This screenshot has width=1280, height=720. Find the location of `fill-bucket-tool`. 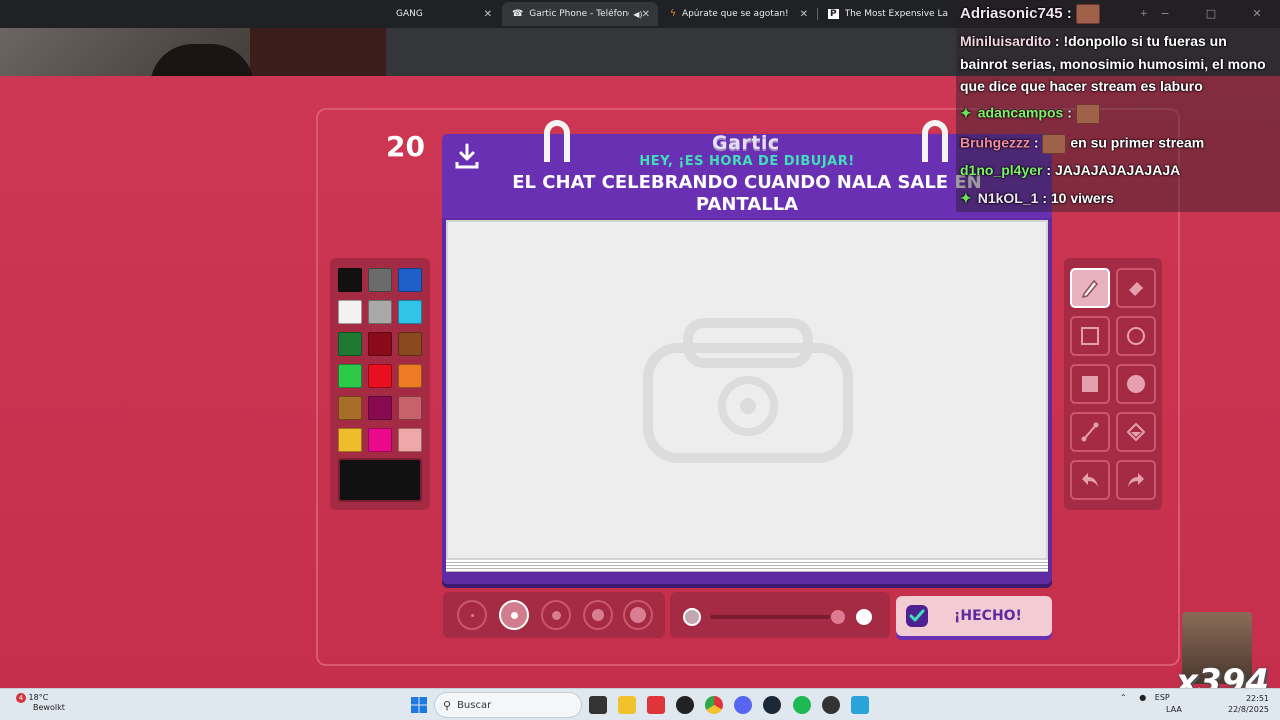

fill-bucket-tool is located at coordinates (1136, 432).